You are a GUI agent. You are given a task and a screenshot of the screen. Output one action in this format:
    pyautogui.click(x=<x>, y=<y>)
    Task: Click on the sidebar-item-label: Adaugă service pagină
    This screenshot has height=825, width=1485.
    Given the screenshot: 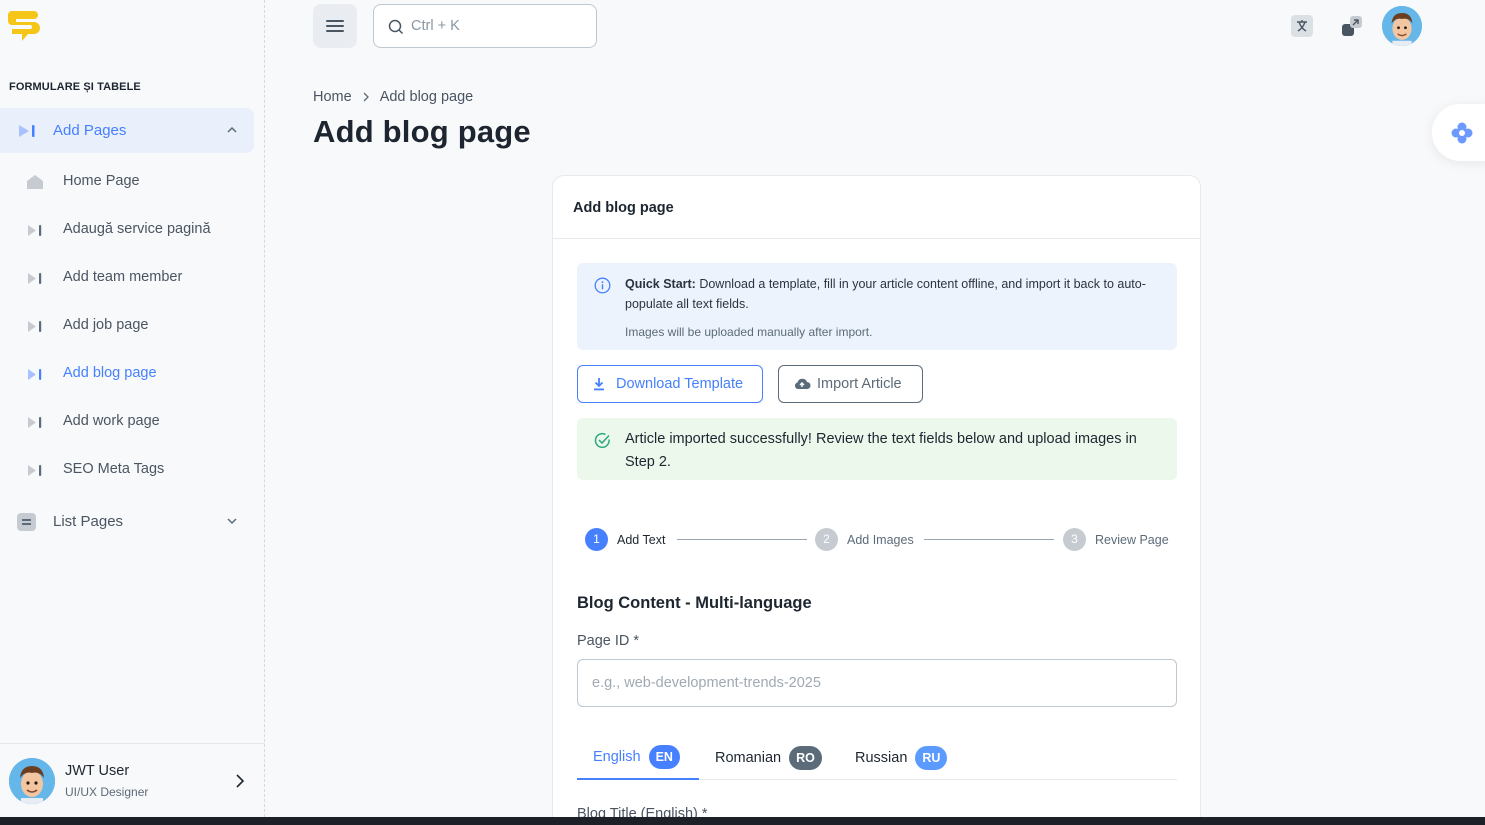 What is the action you would take?
    pyautogui.click(x=137, y=229)
    